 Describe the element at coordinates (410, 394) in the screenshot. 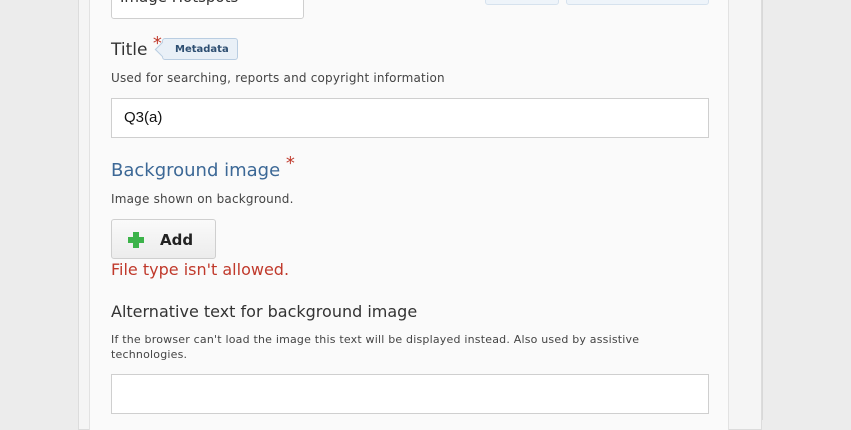

I see `alt-text-input` at that location.